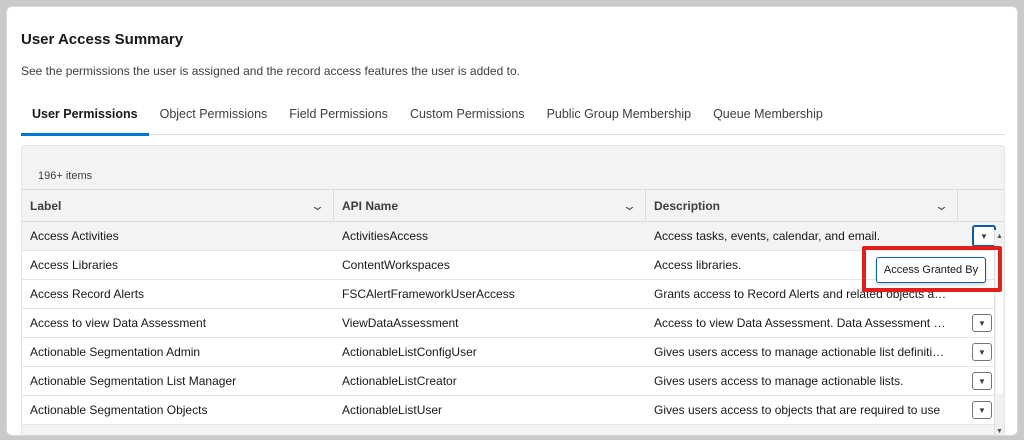  What do you see at coordinates (428, 294) in the screenshot?
I see `cell-api-name: FSCAlertFrameworkUserAccess` at bounding box center [428, 294].